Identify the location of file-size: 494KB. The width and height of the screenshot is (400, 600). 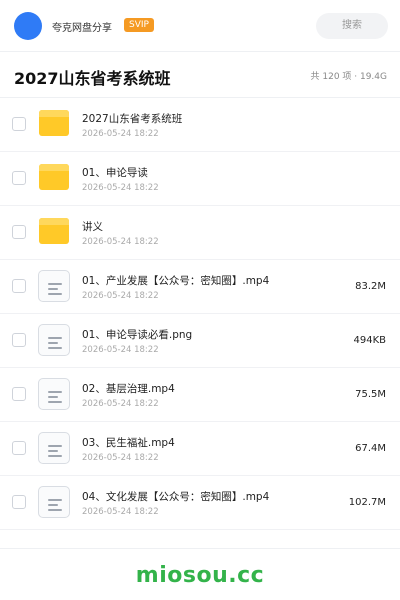
(369, 340).